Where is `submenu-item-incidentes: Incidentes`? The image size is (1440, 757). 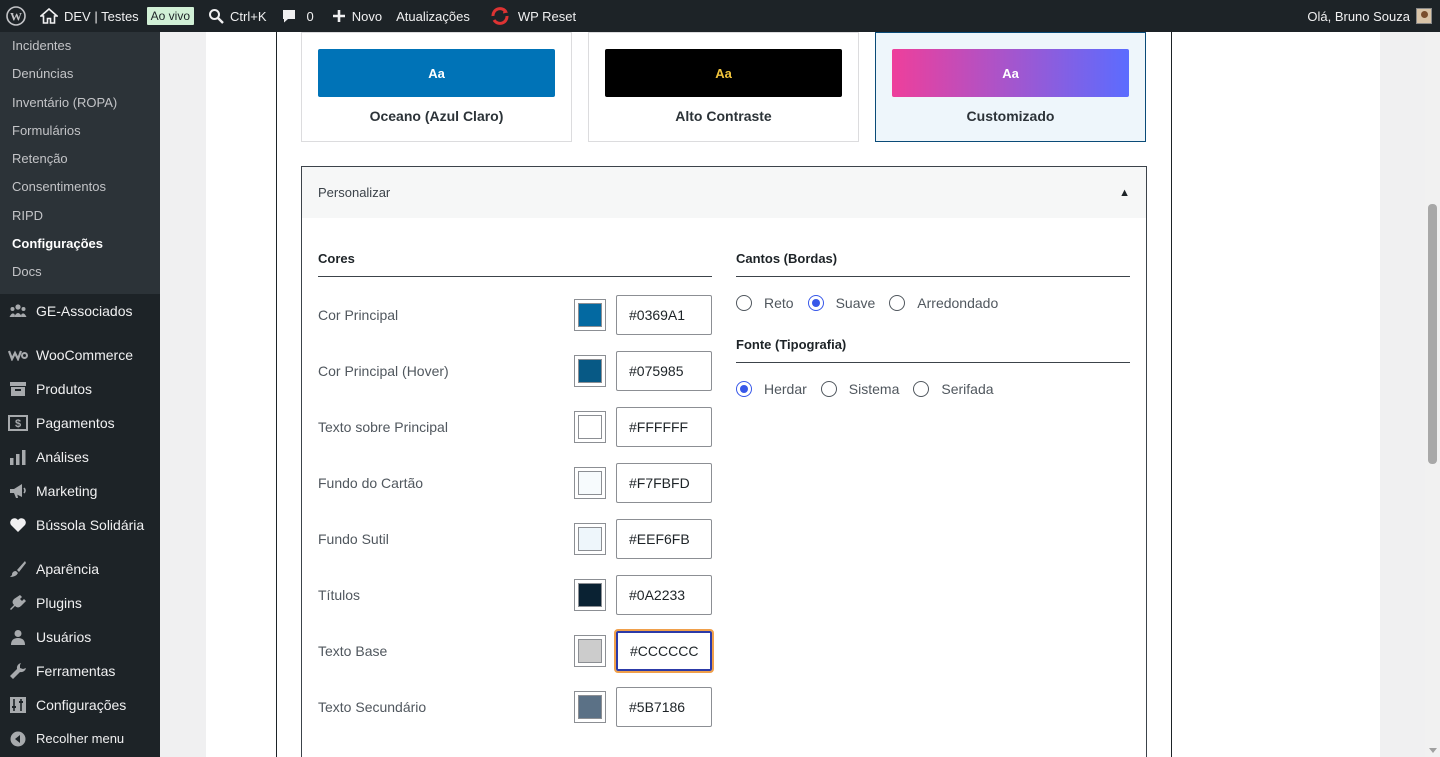 submenu-item-incidentes: Incidentes is located at coordinates (80, 46).